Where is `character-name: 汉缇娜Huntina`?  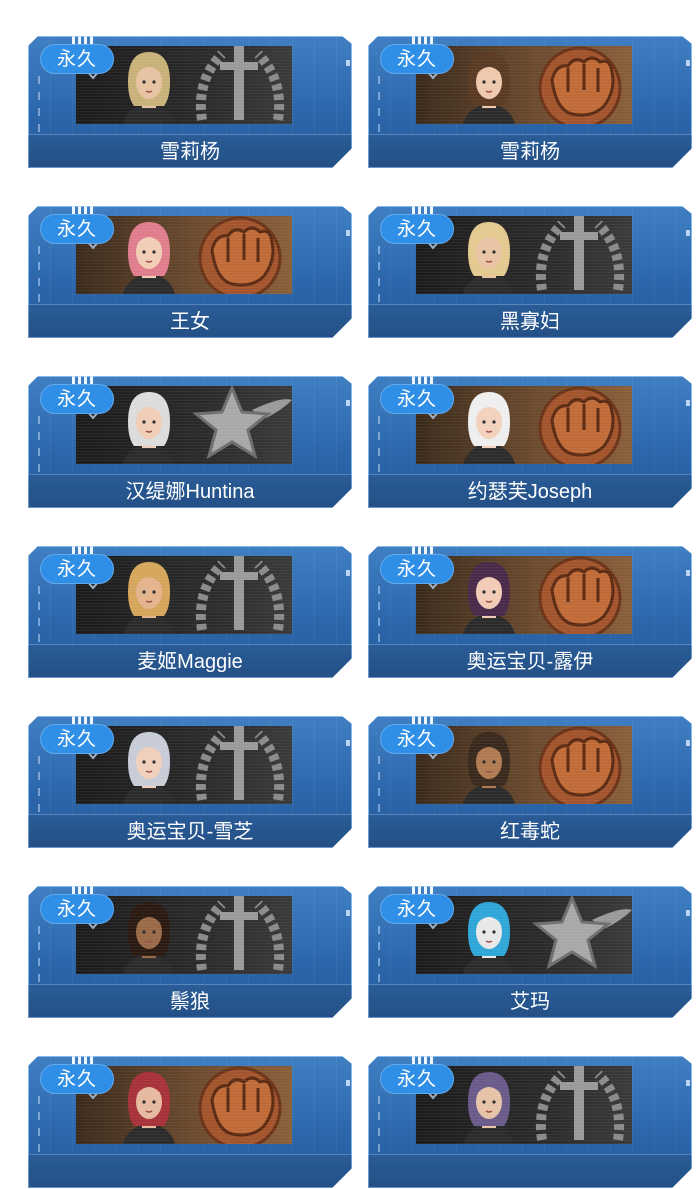
character-name: 汉缇娜Huntina is located at coordinates (190, 492).